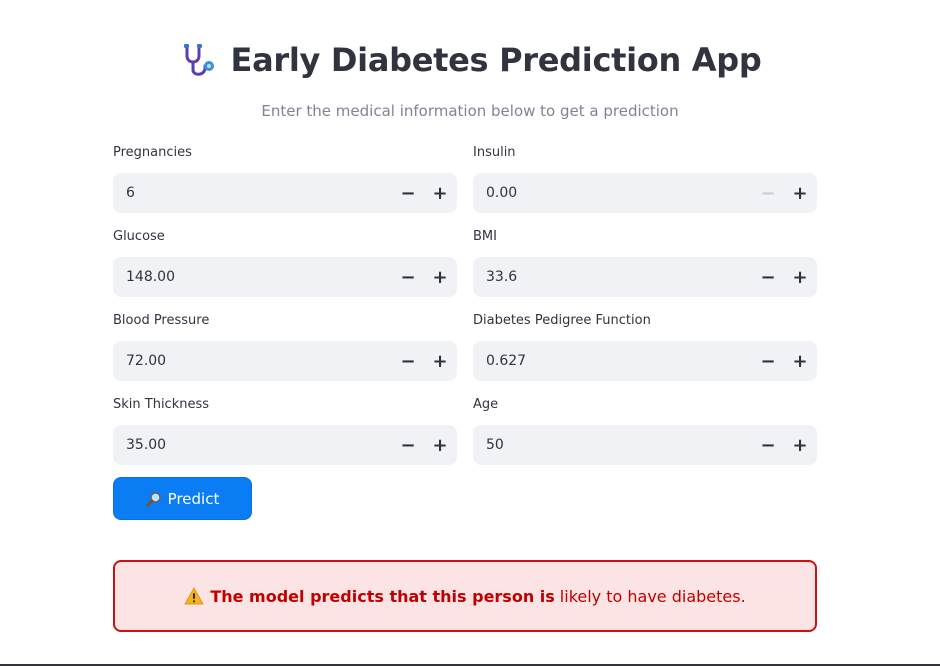 This screenshot has height=666, width=940. I want to click on field-diabetes-pedigree-function: Diabetes Pedigree Function − +, so click(645, 346).